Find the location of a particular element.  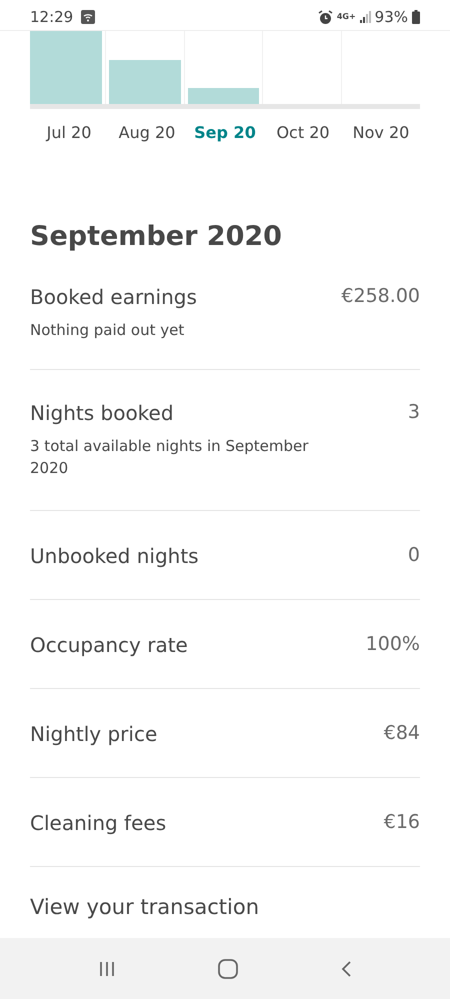

month-label: Aug 20 is located at coordinates (147, 133).